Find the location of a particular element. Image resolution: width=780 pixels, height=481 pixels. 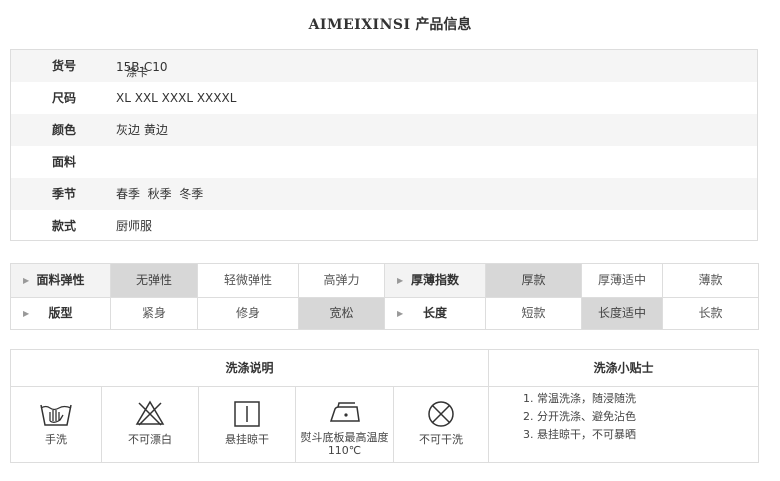

attr-option-loose: 宽松 is located at coordinates (342, 313).